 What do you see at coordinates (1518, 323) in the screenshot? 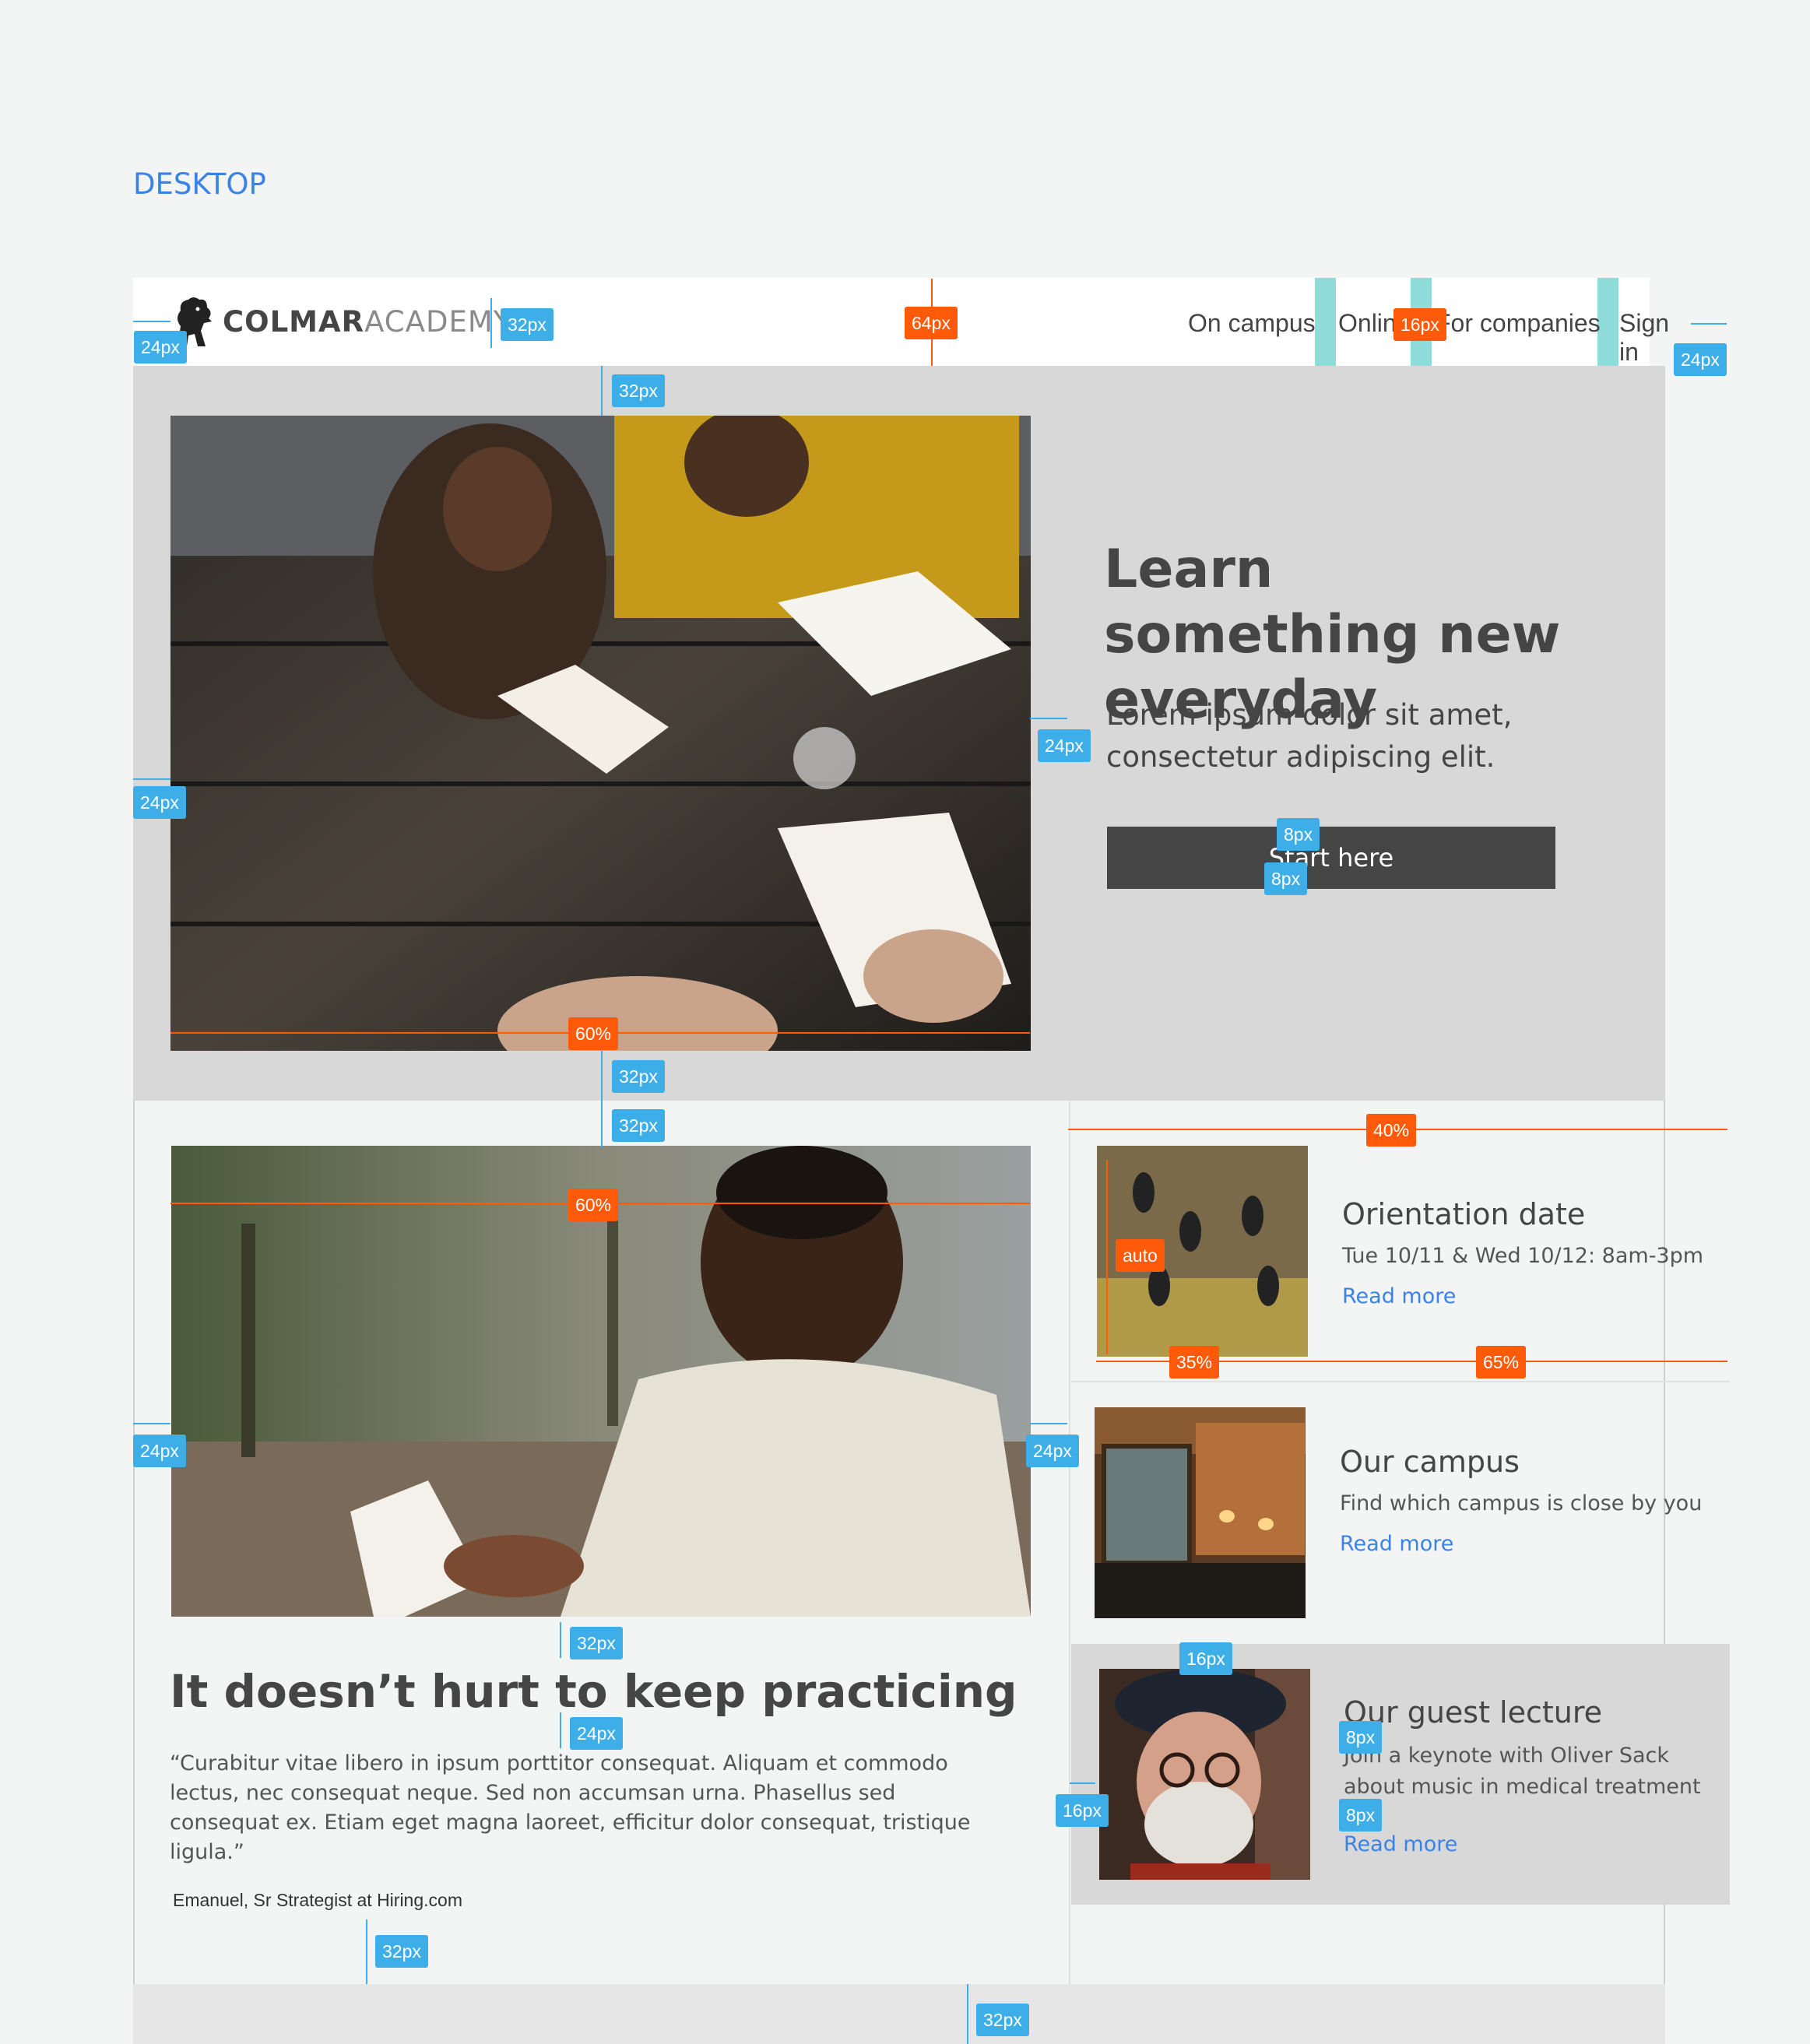
I see `nav-for-companies: For companies` at bounding box center [1518, 323].